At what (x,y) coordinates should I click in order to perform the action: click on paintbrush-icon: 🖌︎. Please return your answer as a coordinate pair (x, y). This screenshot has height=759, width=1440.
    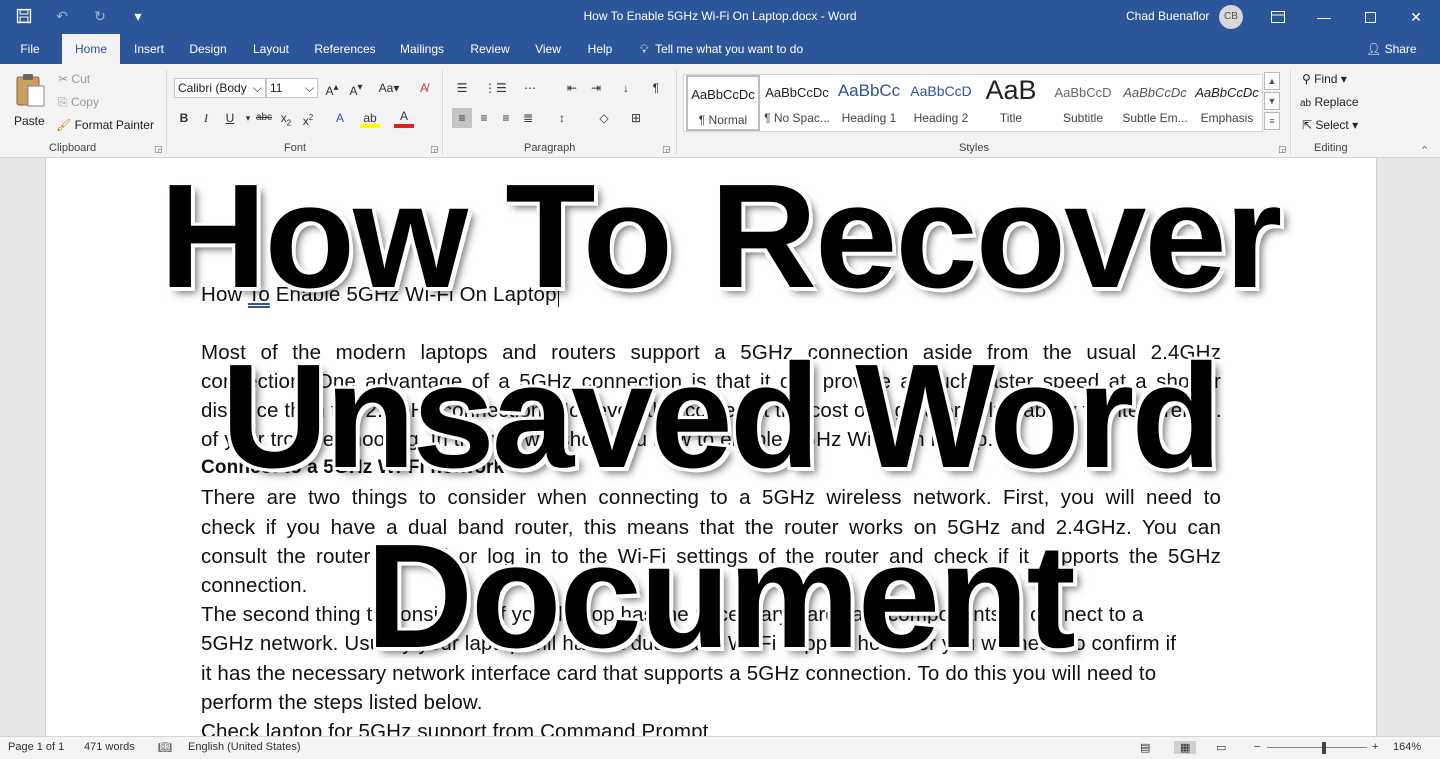
    Looking at the image, I should click on (64, 125).